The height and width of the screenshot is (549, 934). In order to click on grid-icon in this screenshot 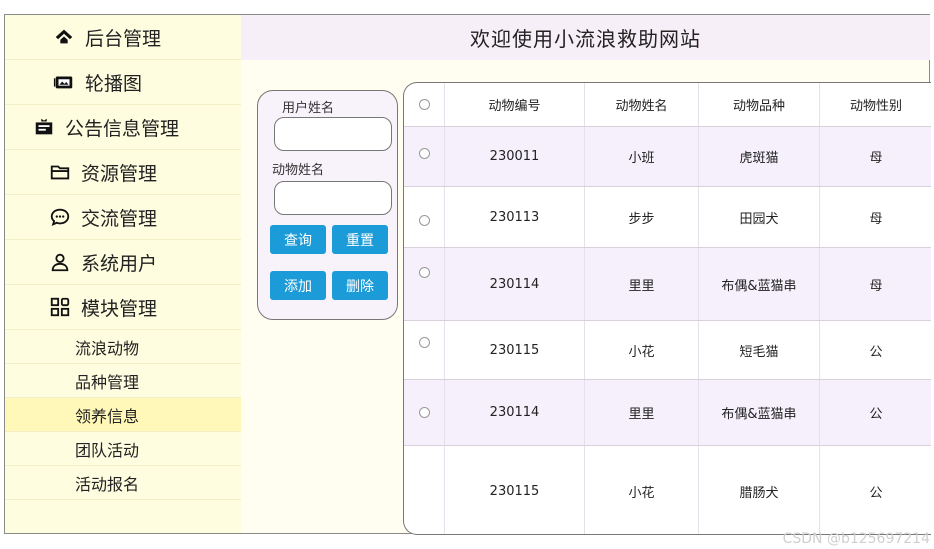, I will do `click(60, 307)`.